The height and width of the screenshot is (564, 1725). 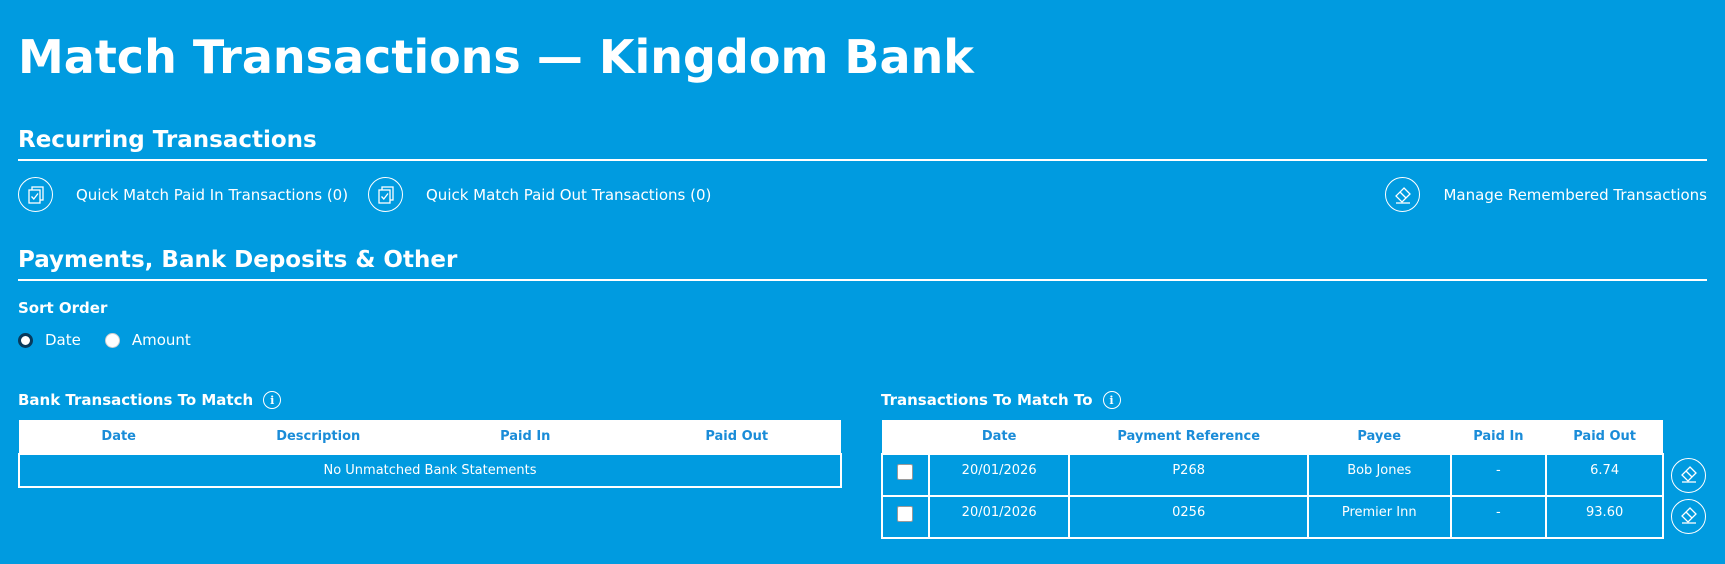 I want to click on table-header-row: Date Description Paid In Paid Out, so click(x=430, y=437).